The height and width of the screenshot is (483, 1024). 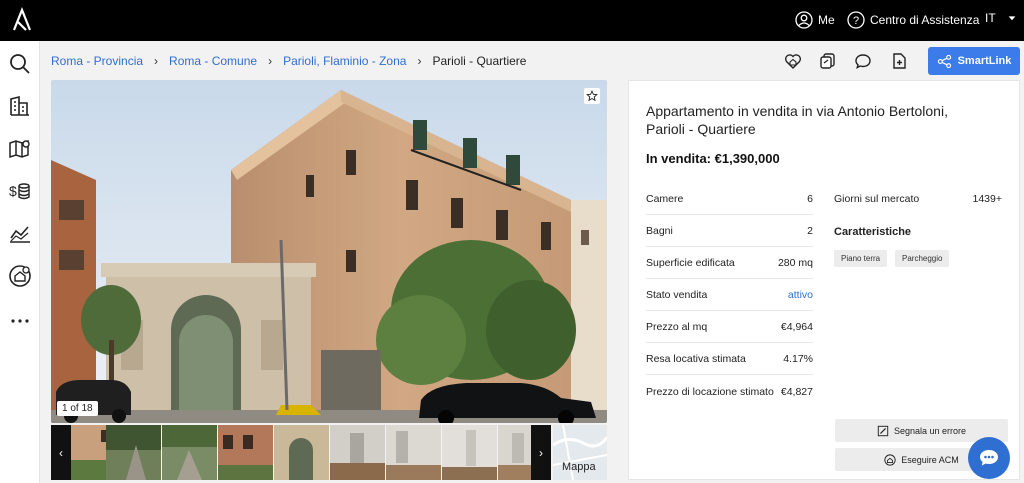 What do you see at coordinates (512, 20) in the screenshot?
I see `top-bar: Me ? Centro di Assistenza IT` at bounding box center [512, 20].